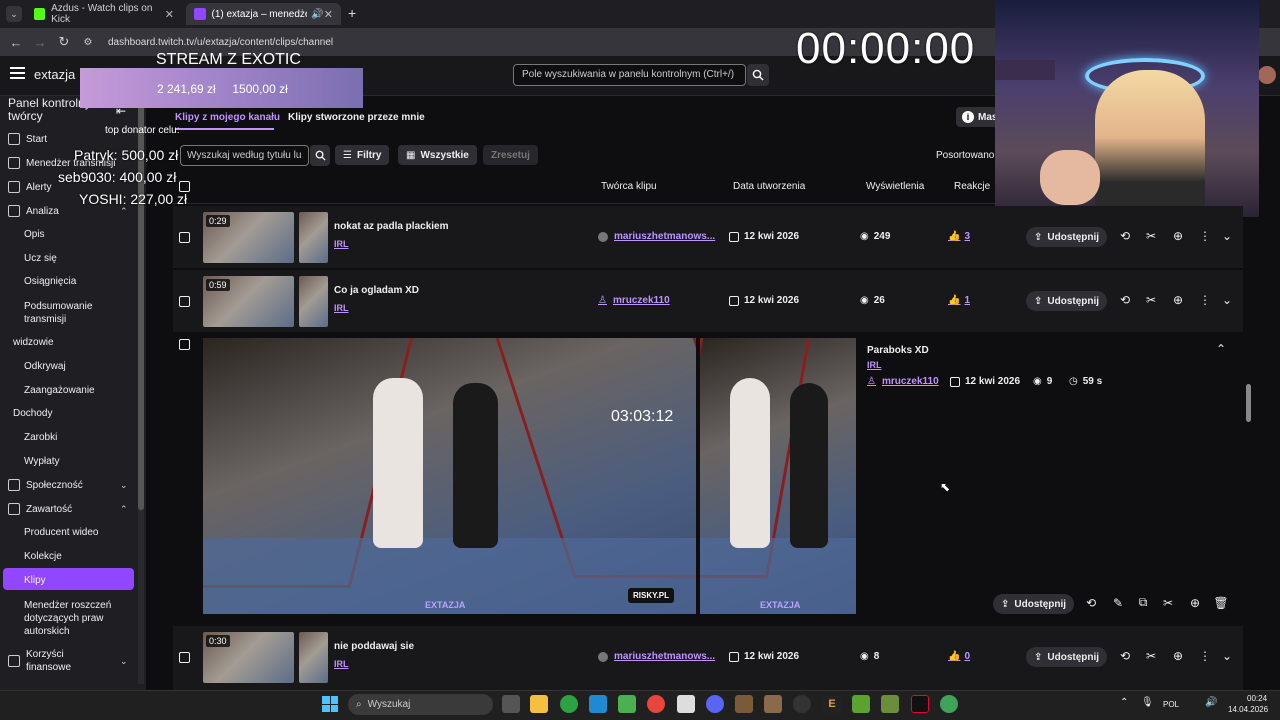 The image size is (1280, 720). What do you see at coordinates (352, 13) in the screenshot?
I see `new-tab-button: +` at bounding box center [352, 13].